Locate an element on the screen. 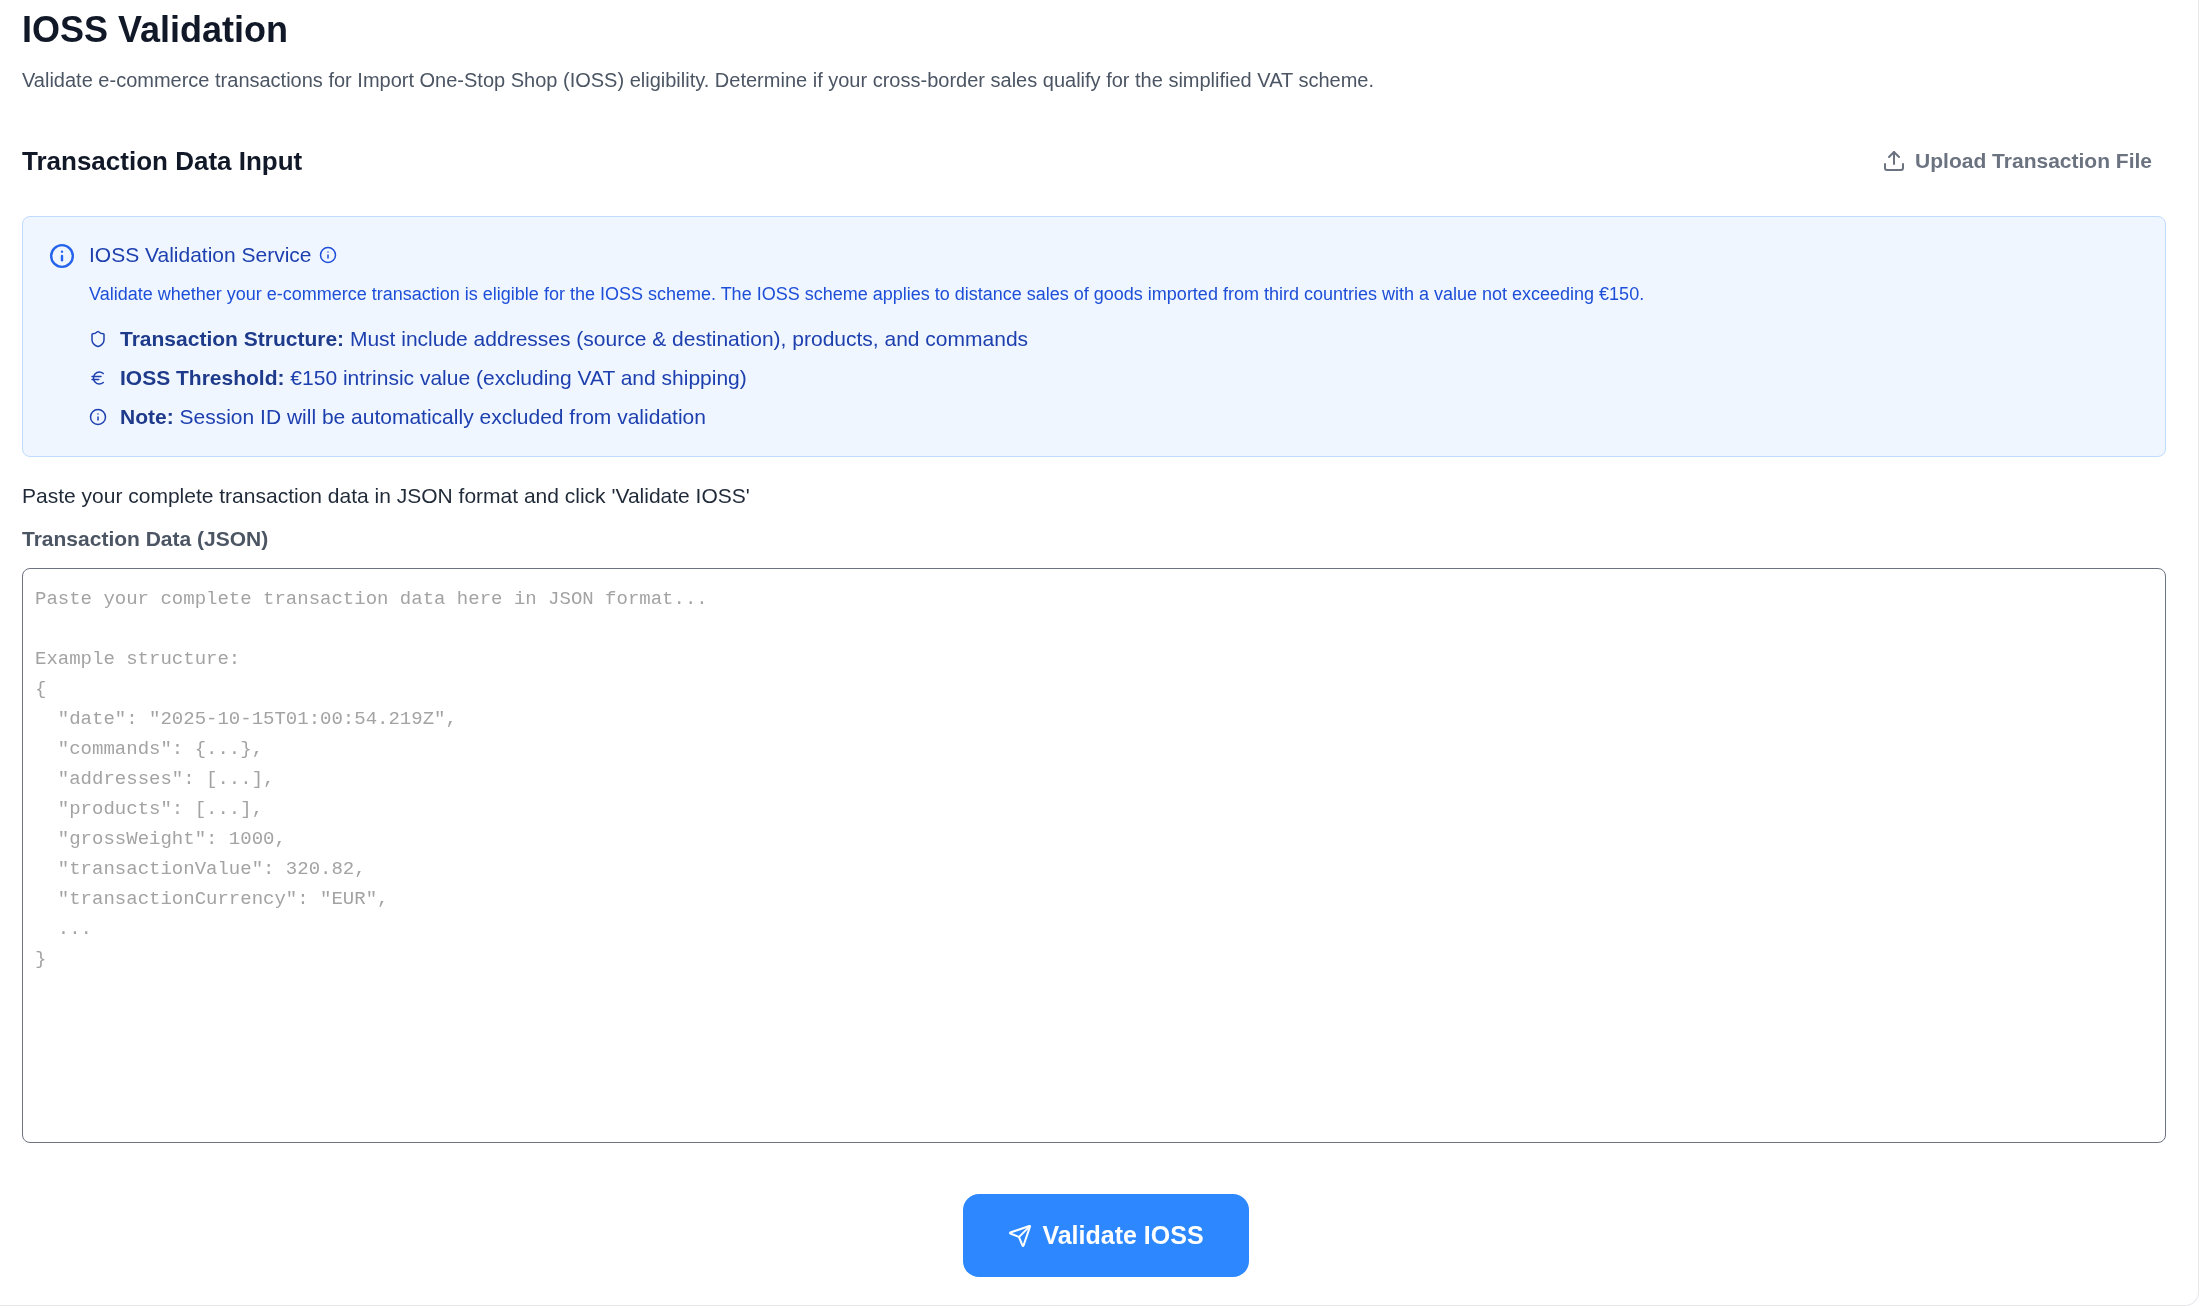  info-panel-title: IOSS Validation Service is located at coordinates (200, 255).